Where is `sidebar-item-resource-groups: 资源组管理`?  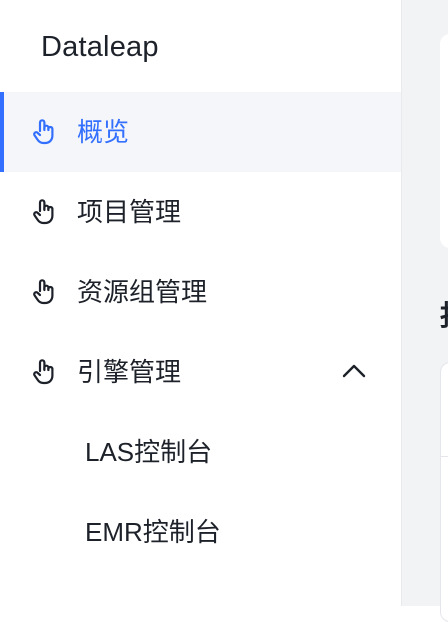 sidebar-item-resource-groups: 资源组管理 is located at coordinates (200, 292).